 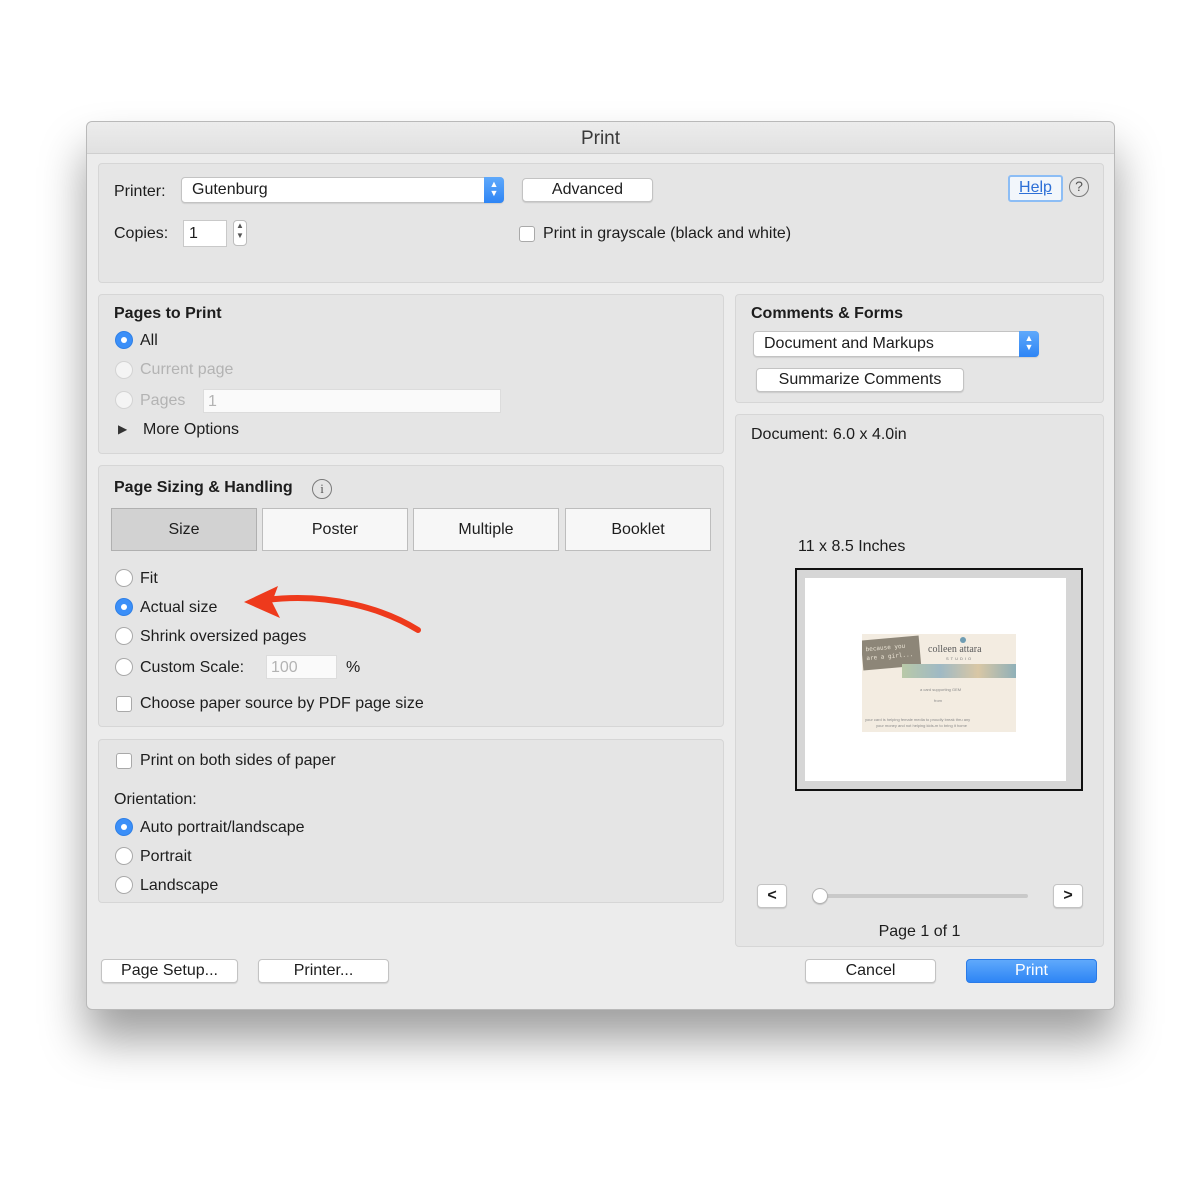 What do you see at coordinates (919, 931) in the screenshot?
I see `page-counter: Page 1 of 1` at bounding box center [919, 931].